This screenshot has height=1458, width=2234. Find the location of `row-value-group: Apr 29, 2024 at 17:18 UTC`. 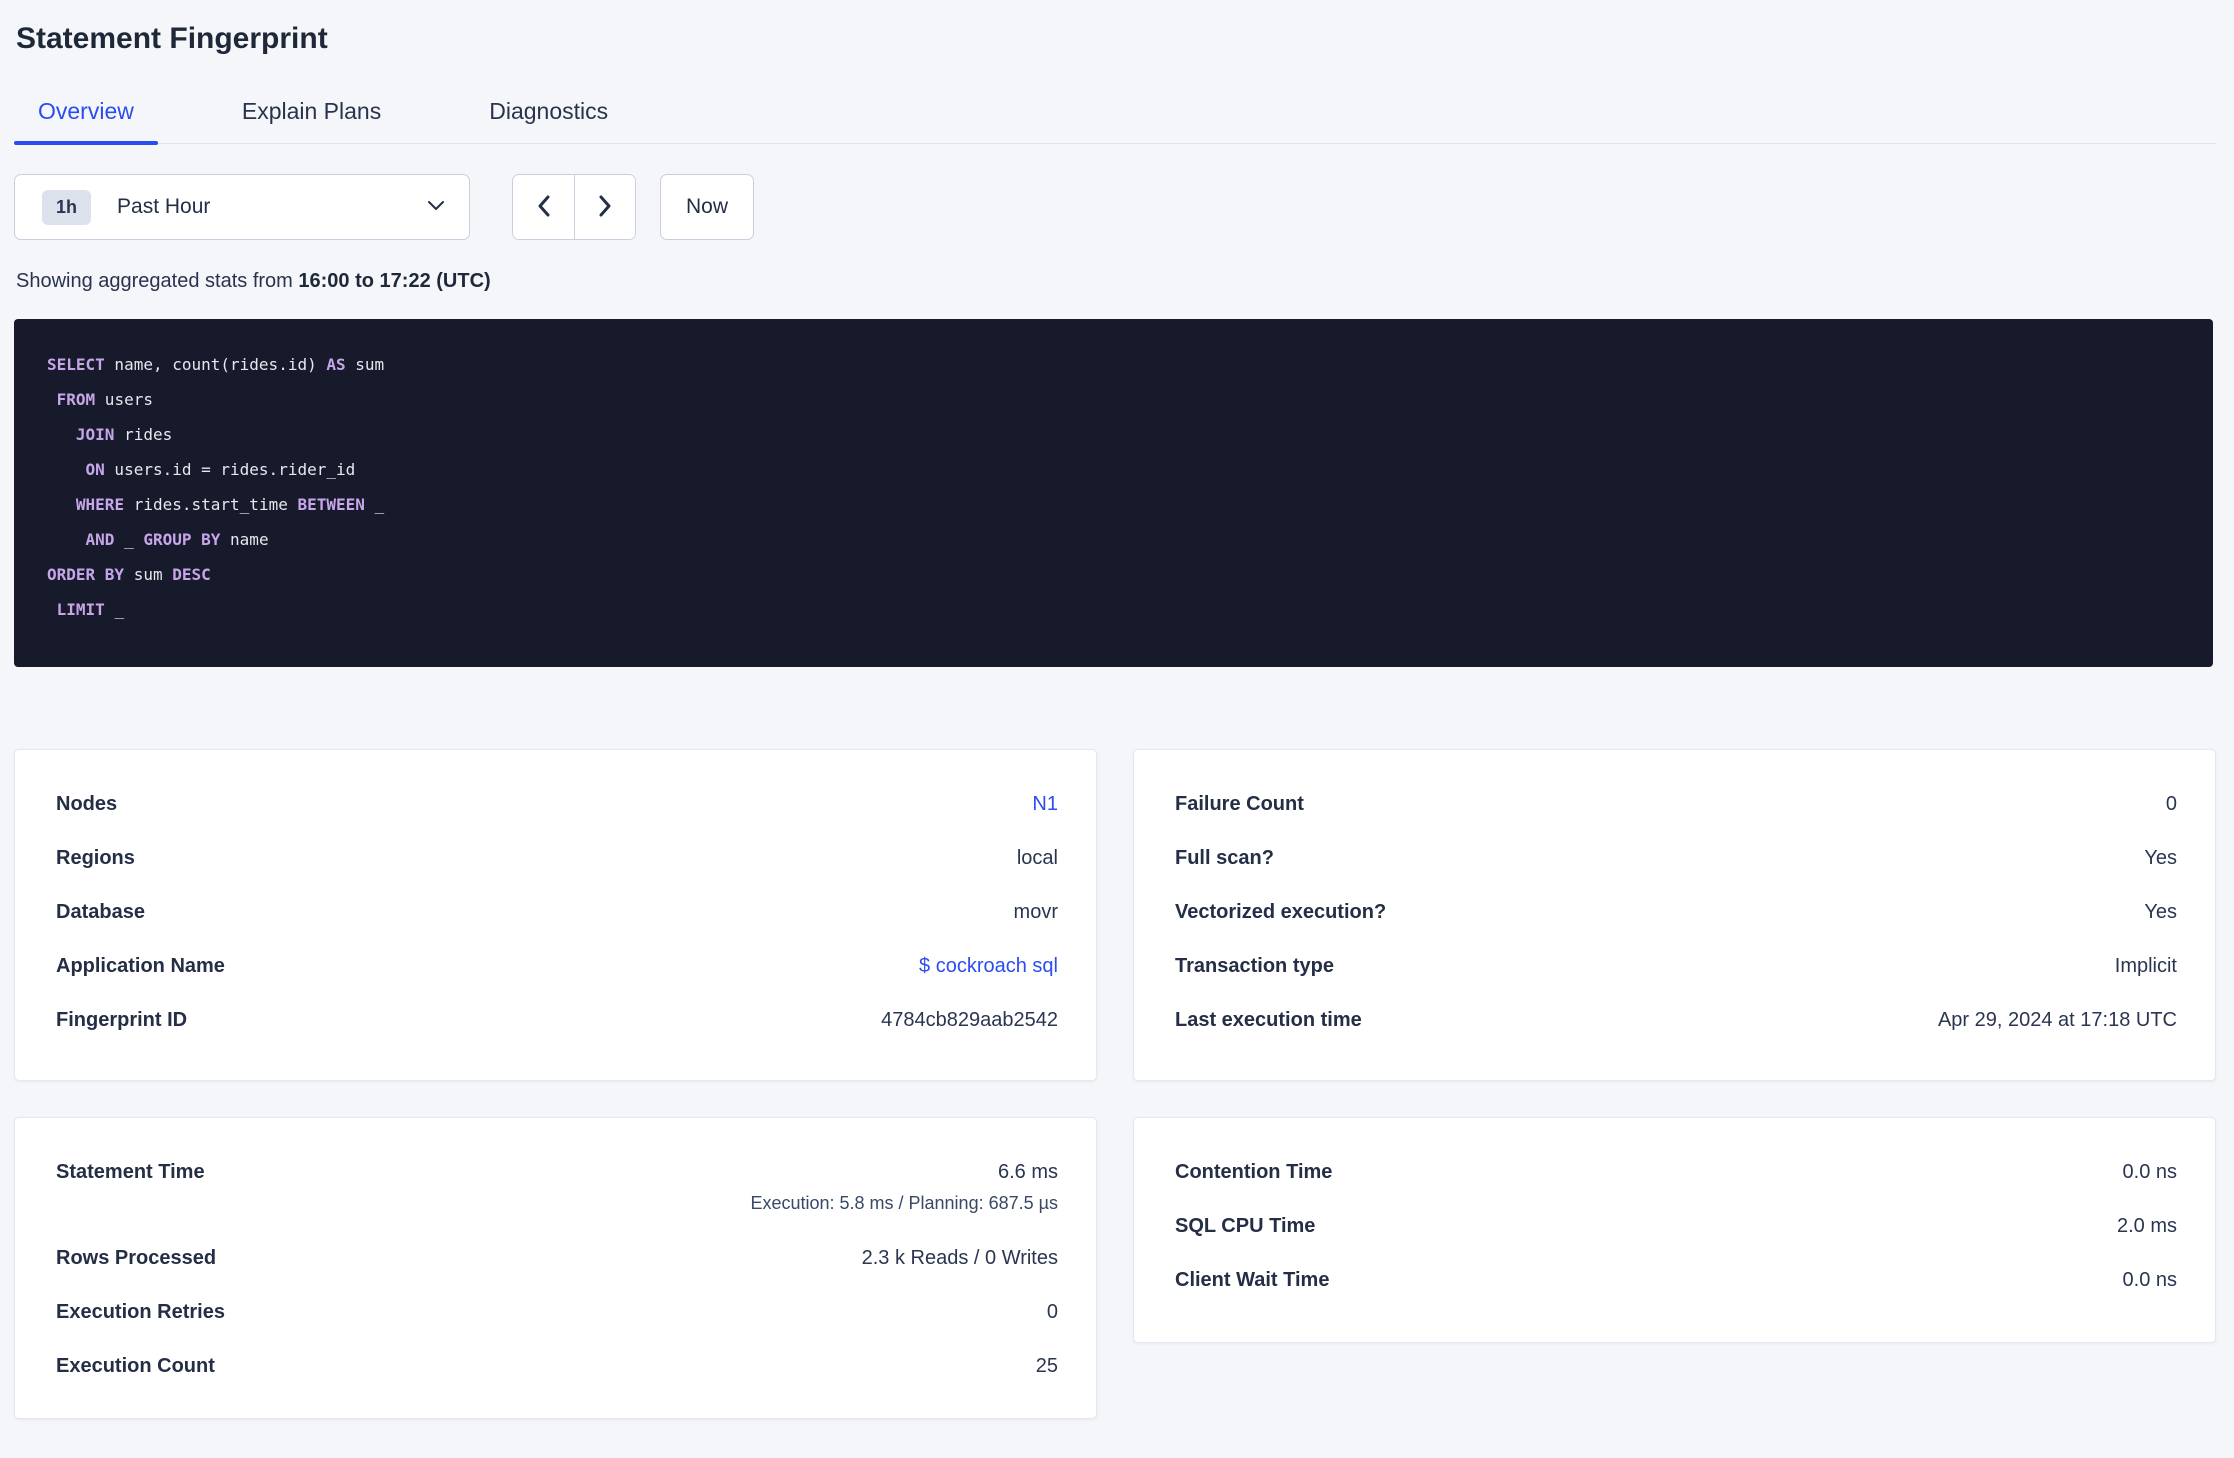

row-value-group: Apr 29, 2024 at 17:18 UTC is located at coordinates (2057, 1020).